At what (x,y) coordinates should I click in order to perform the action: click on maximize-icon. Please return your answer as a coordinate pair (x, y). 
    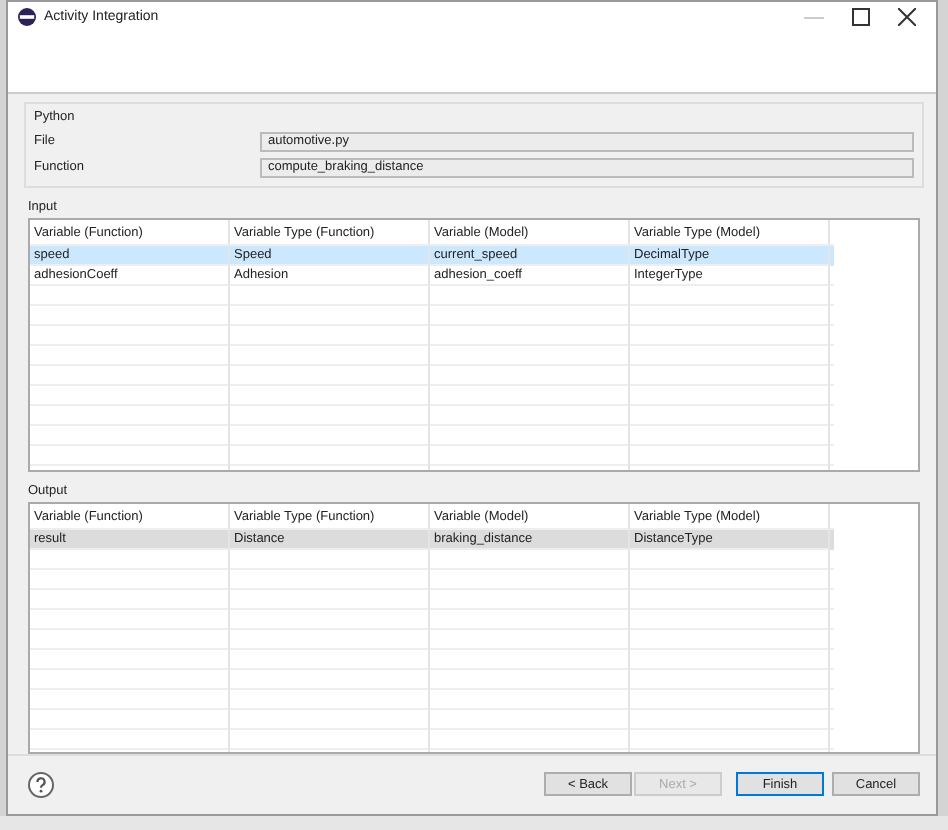
    Looking at the image, I should click on (861, 17).